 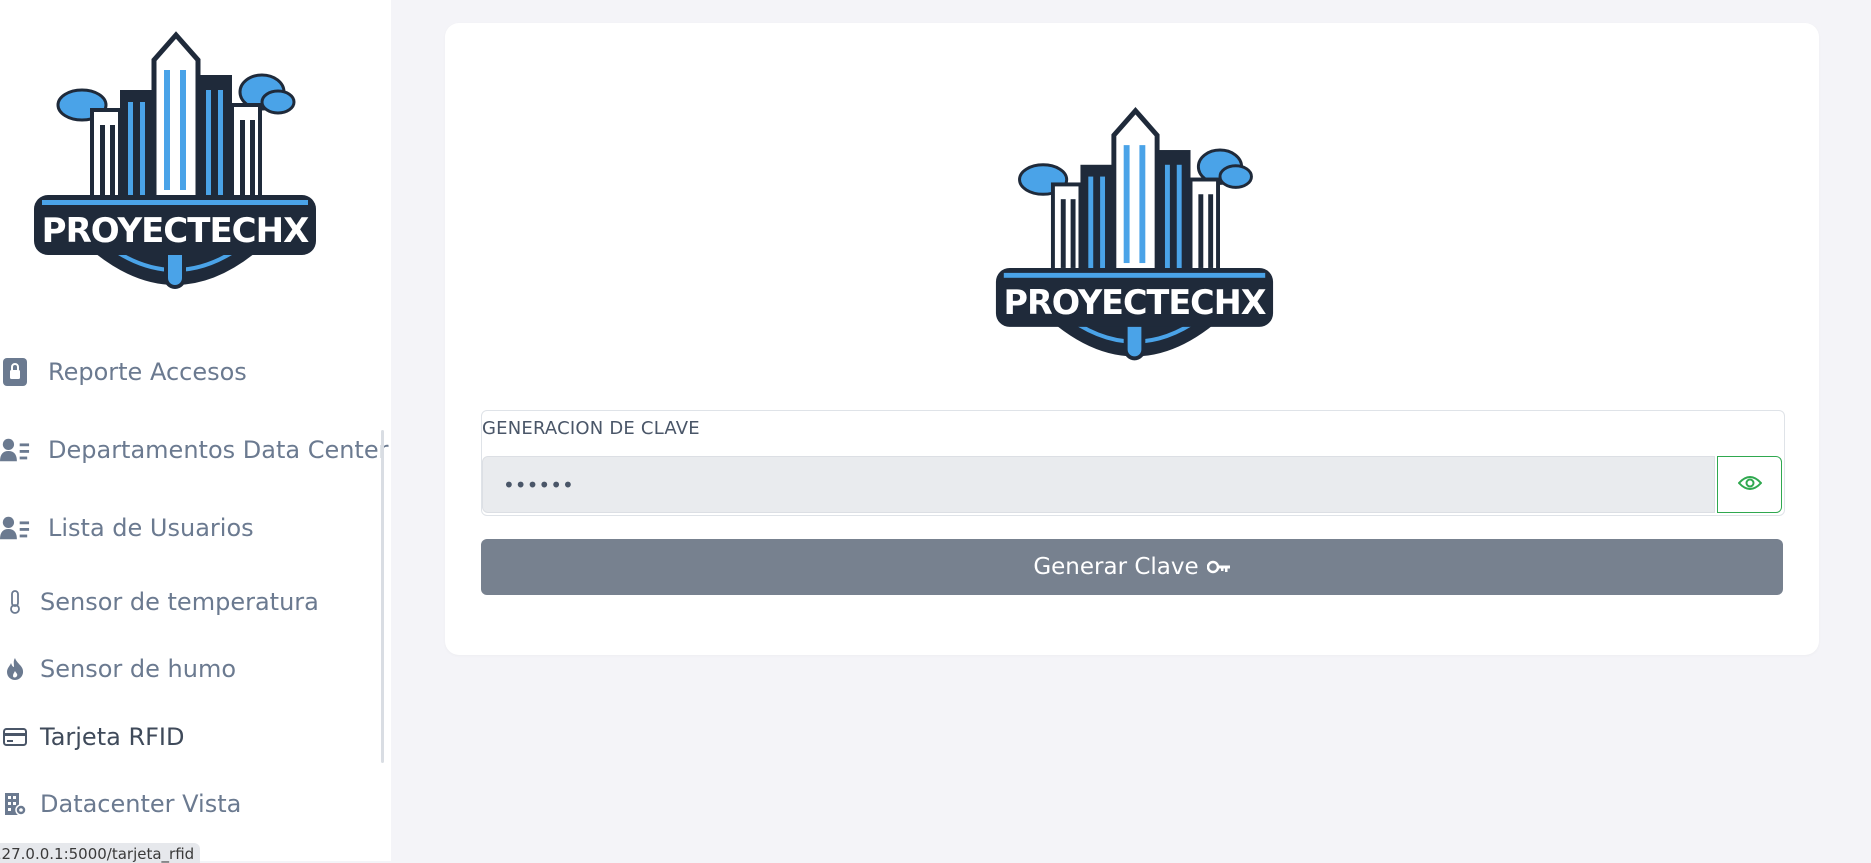 I want to click on sidebar-item-tarjeta-rfid: Tarjeta RFID, so click(x=92, y=737).